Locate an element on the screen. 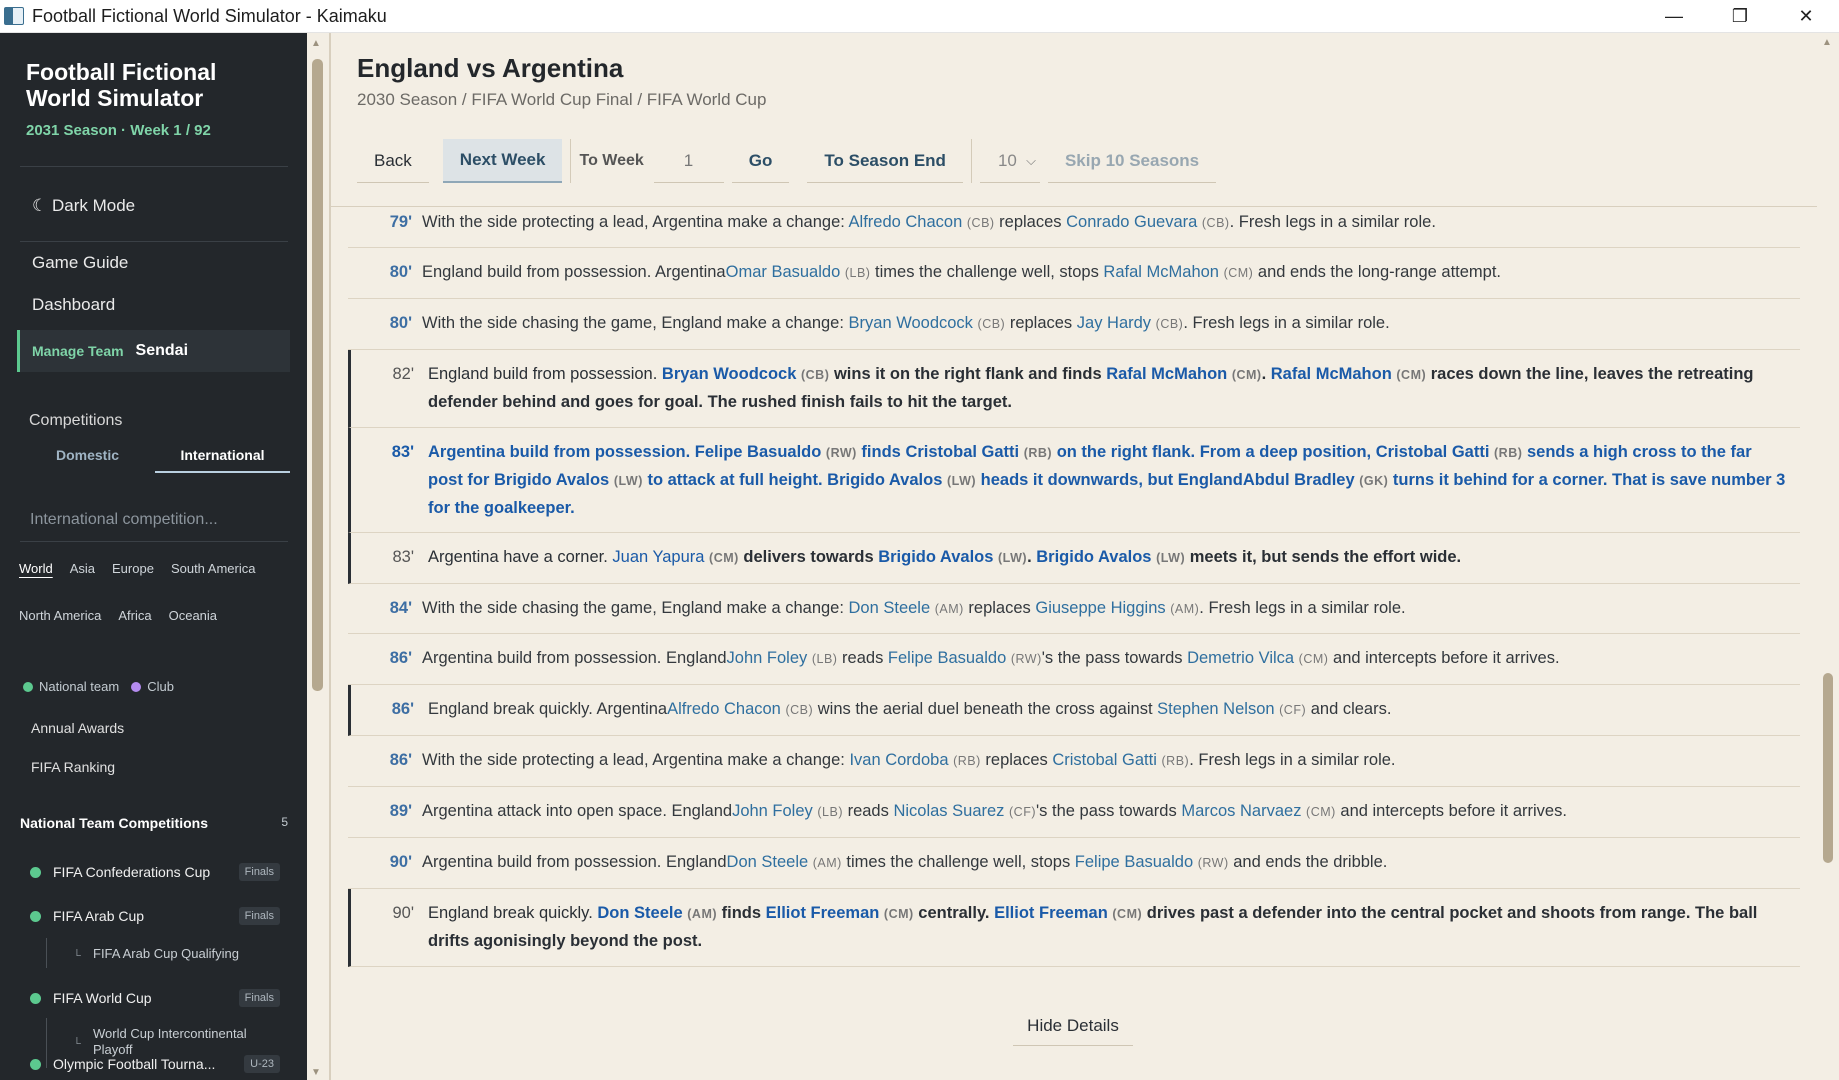 The image size is (1839, 1080). player-link: Omar Basualdo is located at coordinates (783, 272).